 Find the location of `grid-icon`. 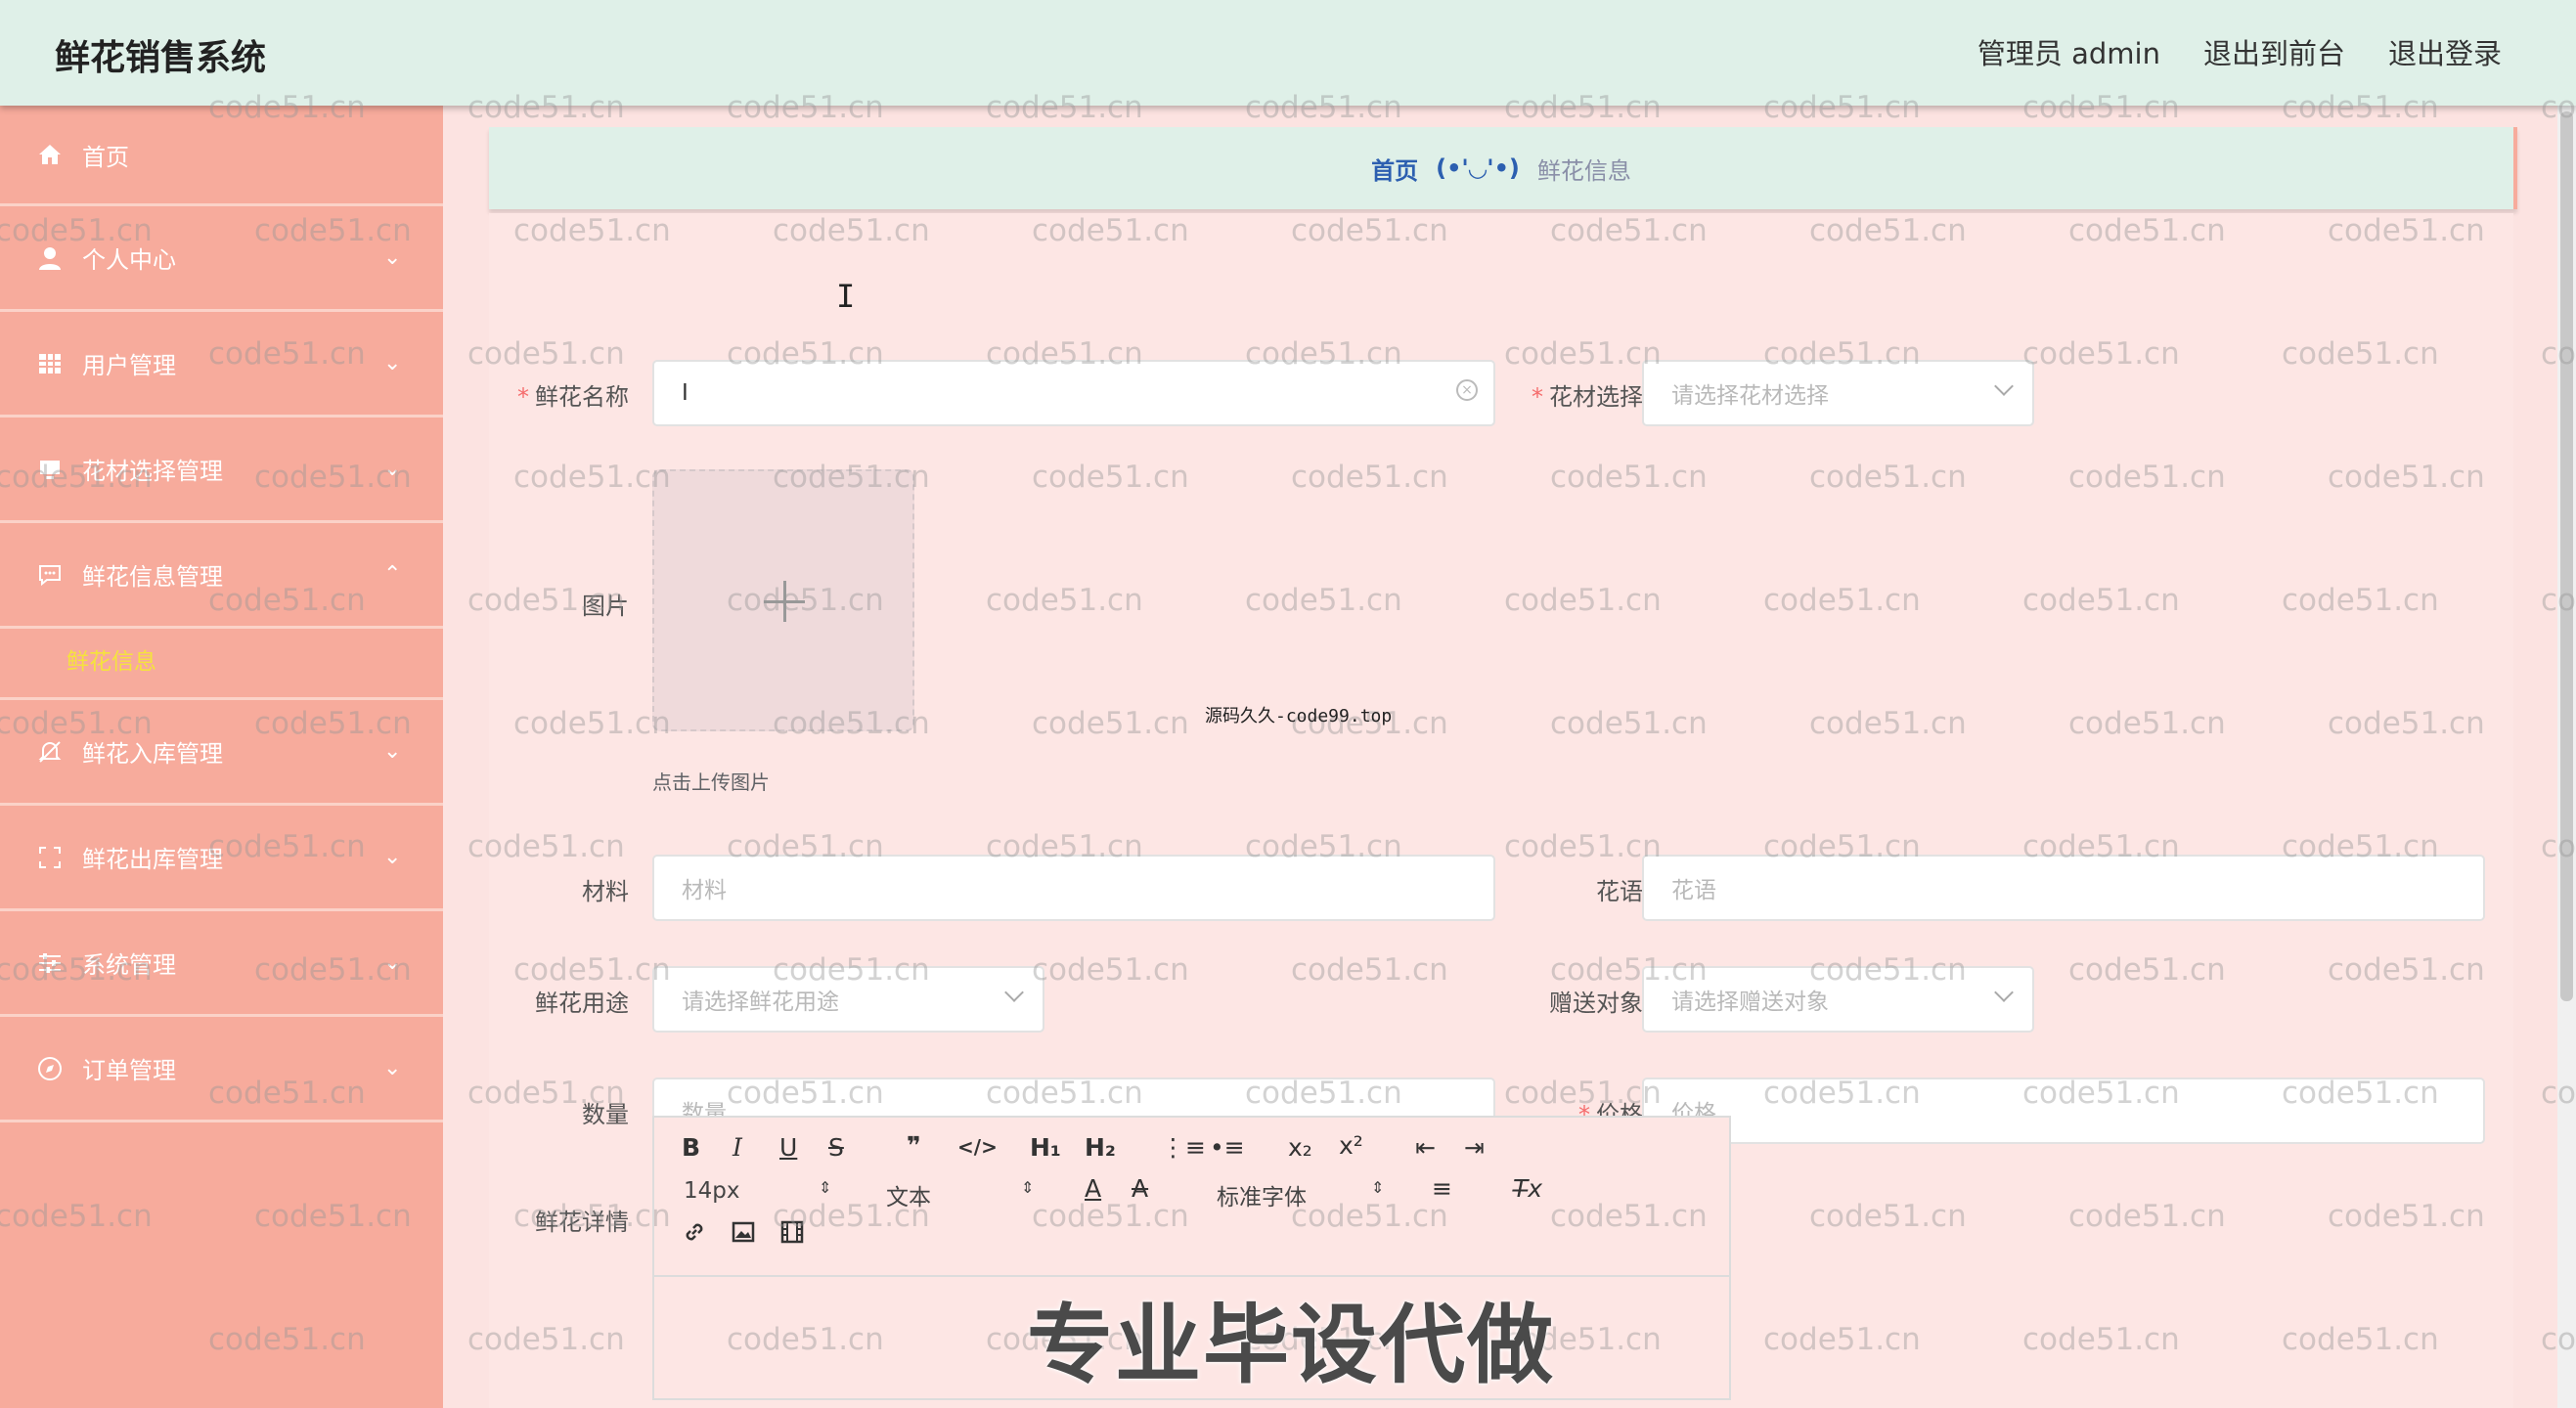

grid-icon is located at coordinates (50, 363).